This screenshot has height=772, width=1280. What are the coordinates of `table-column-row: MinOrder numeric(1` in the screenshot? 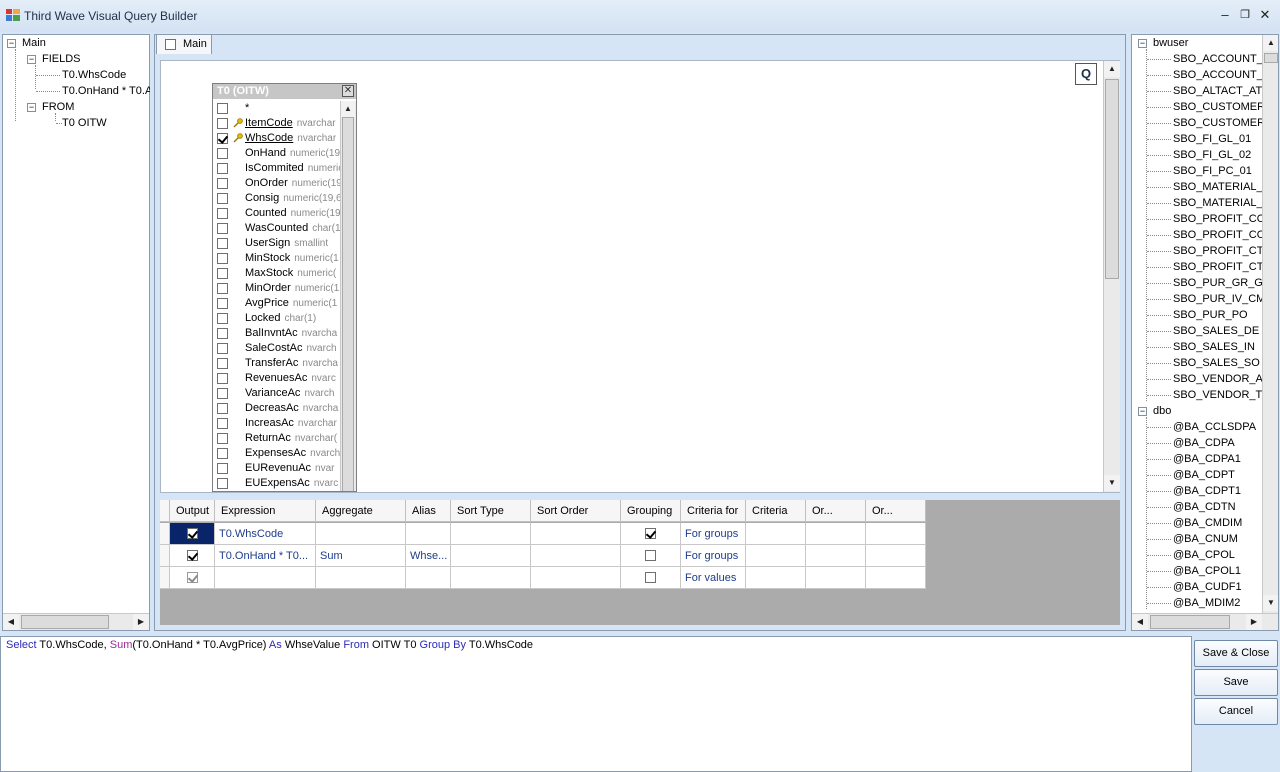 It's located at (277, 288).